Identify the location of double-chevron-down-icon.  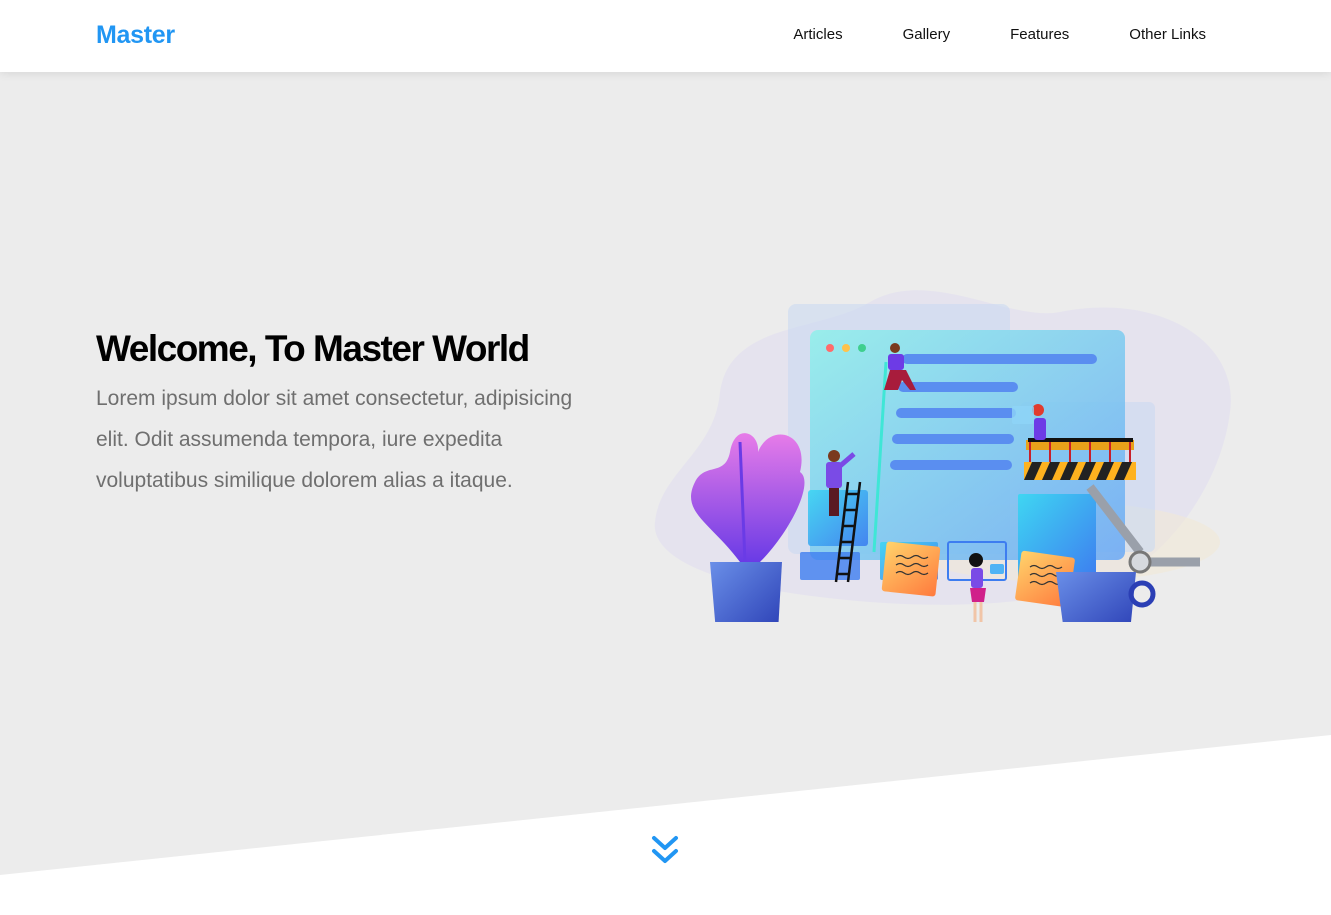
(665, 851).